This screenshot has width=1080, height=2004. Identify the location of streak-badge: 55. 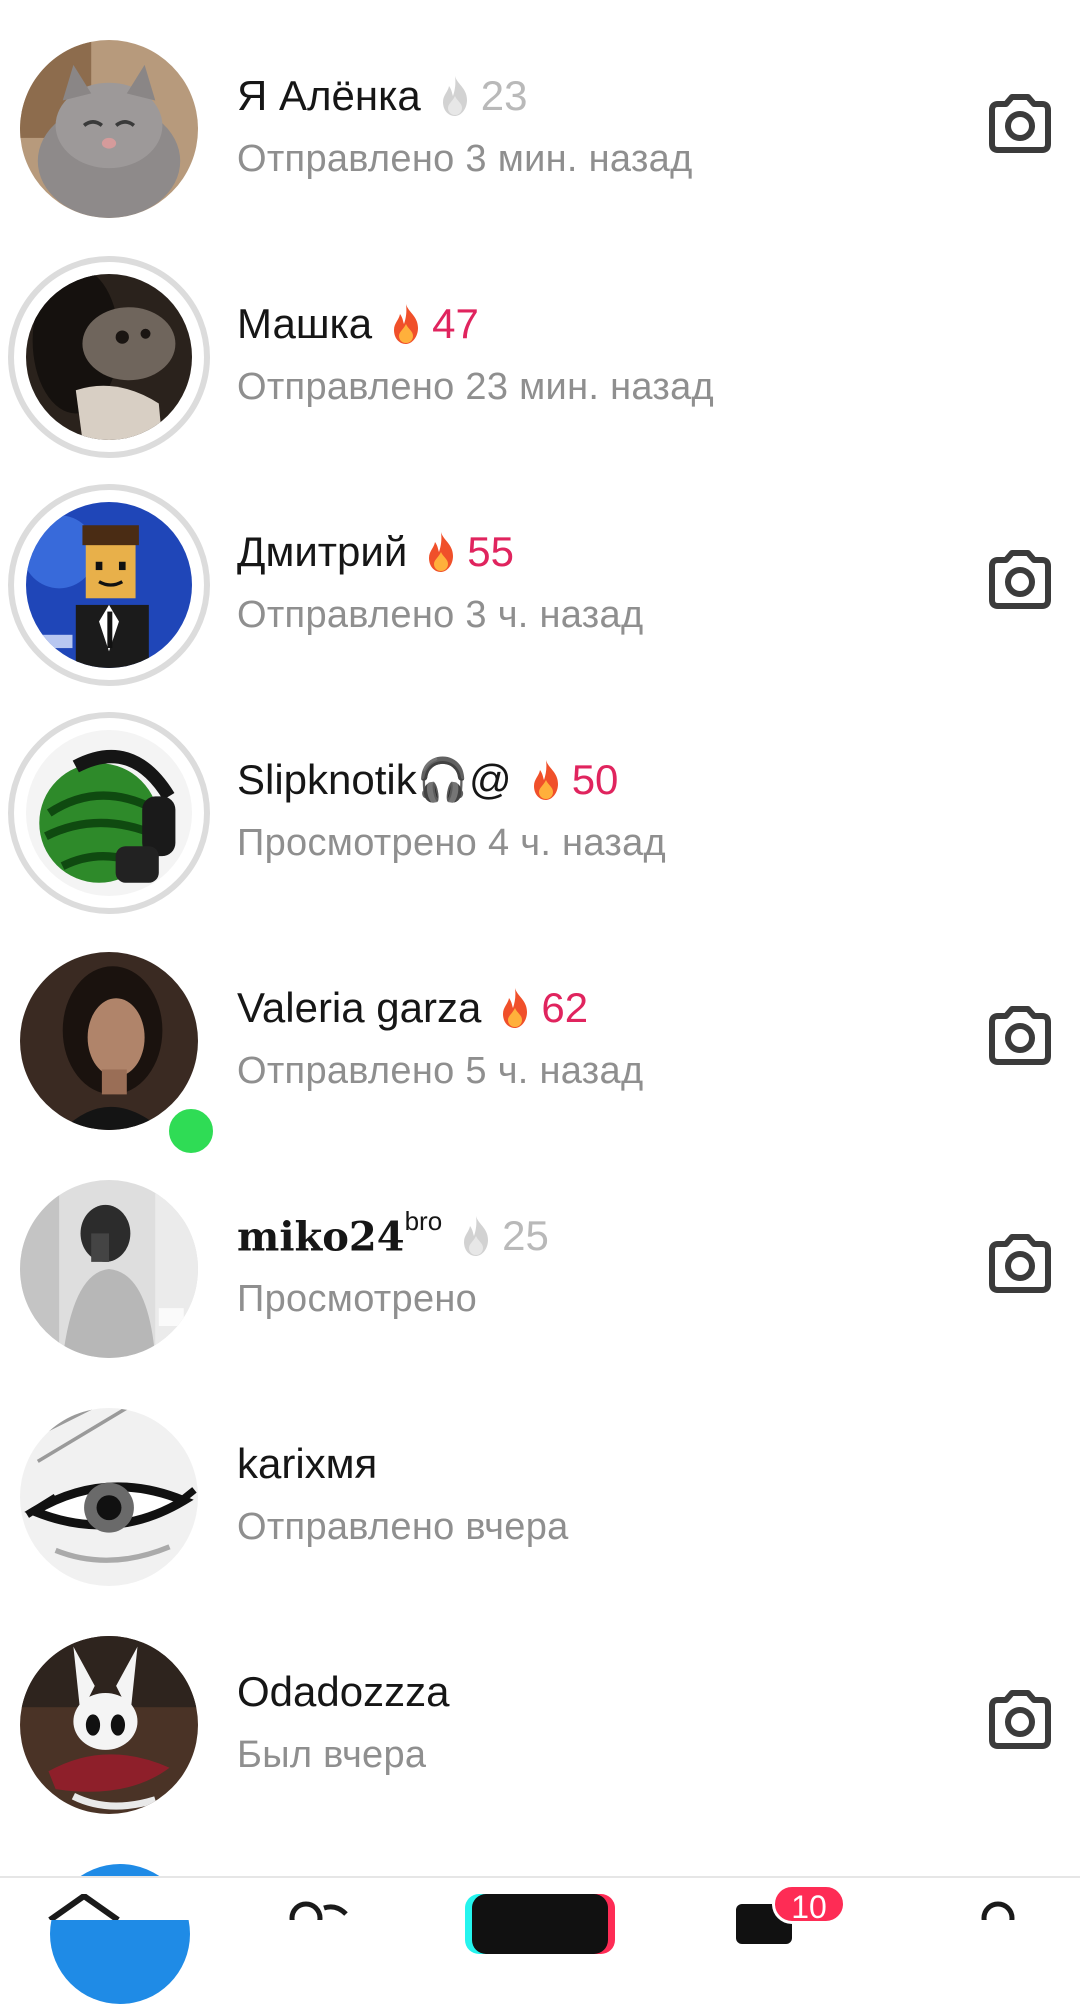
(467, 552).